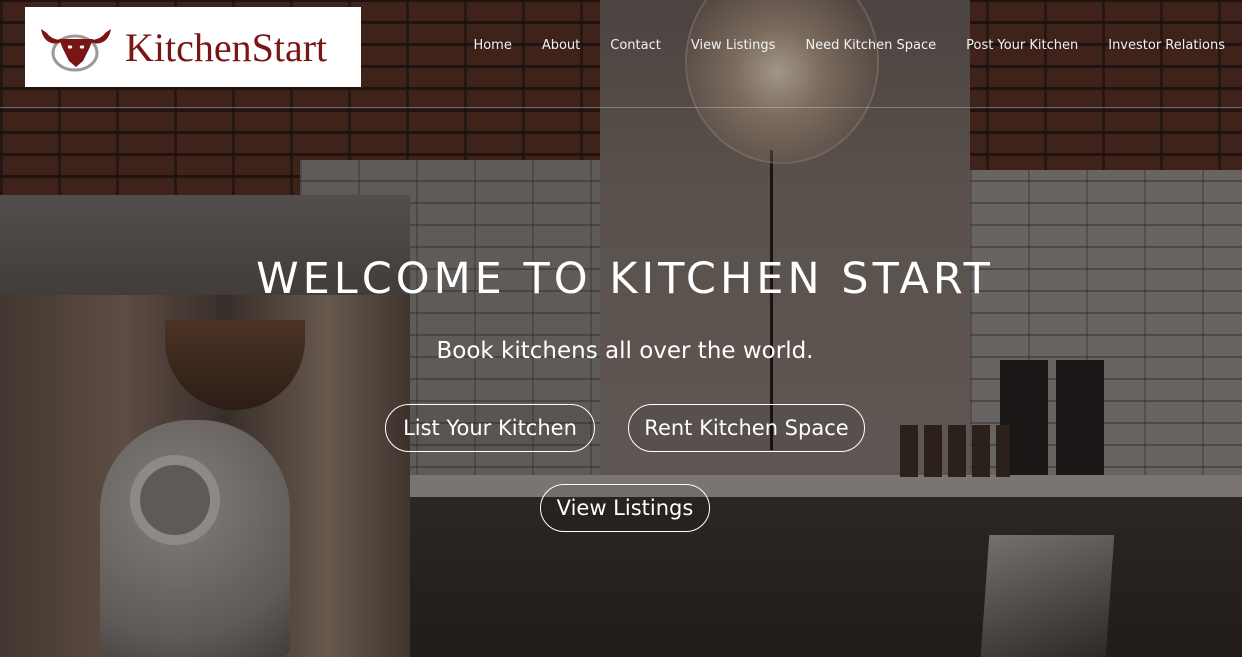 The height and width of the screenshot is (657, 1242). I want to click on nav-item-home: Home, so click(477, 45).